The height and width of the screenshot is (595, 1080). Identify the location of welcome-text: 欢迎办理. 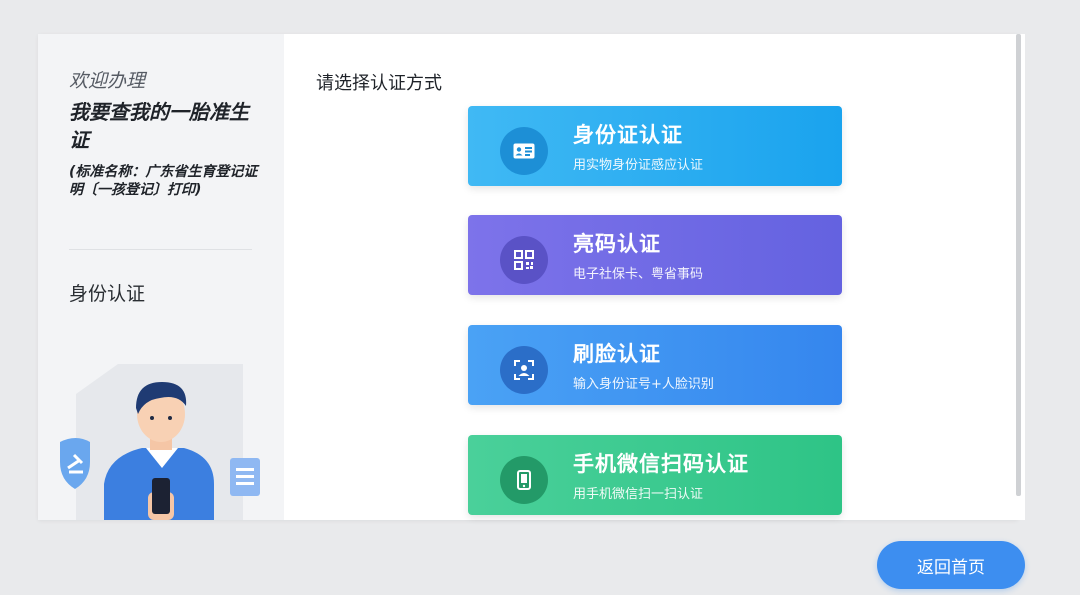
(107, 81).